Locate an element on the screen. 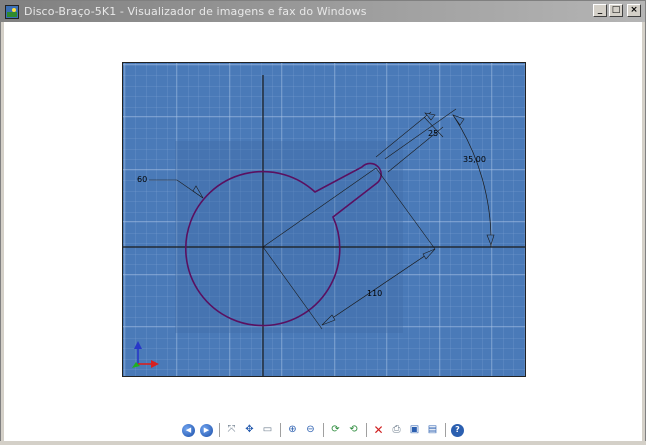 Image resolution: width=646 pixels, height=445 pixels. best-fit-icon: ⤧ is located at coordinates (231, 429).